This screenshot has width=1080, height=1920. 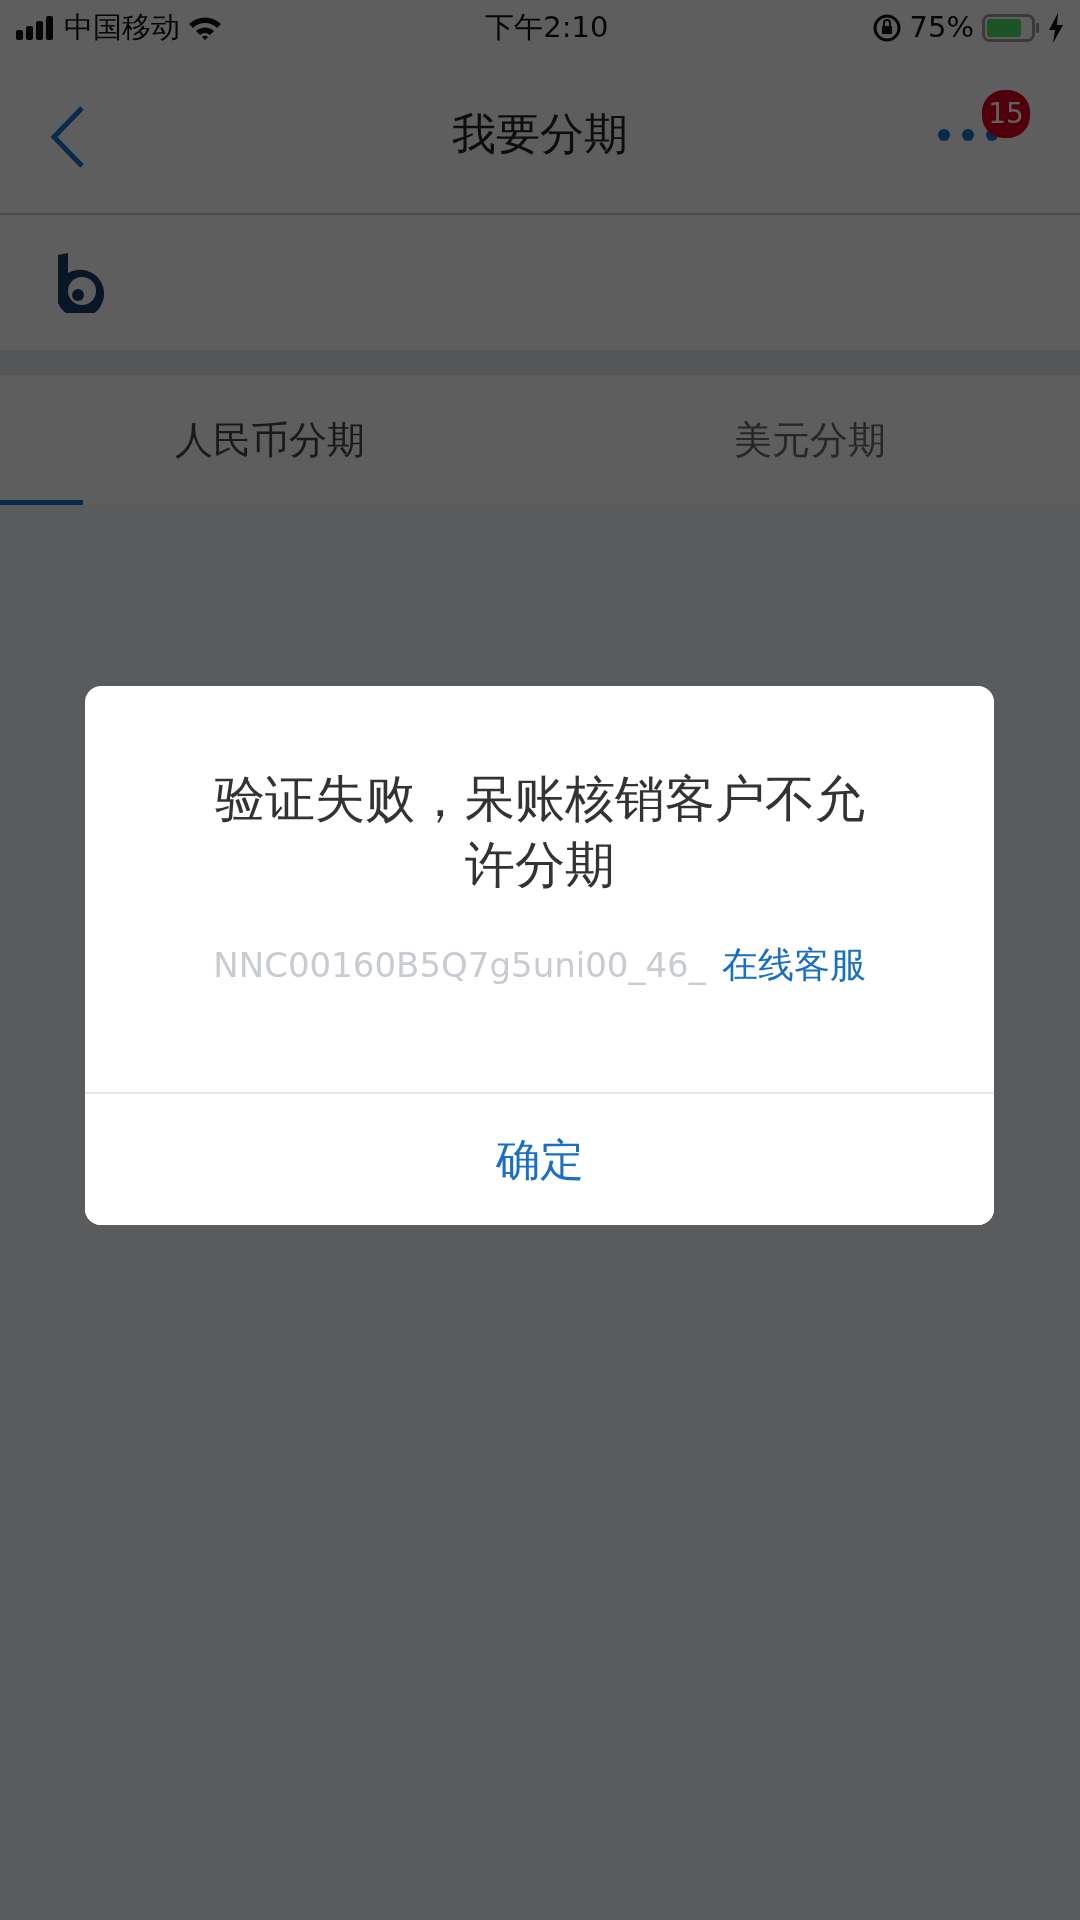 I want to click on battery-percent: 75%, so click(x=941, y=27).